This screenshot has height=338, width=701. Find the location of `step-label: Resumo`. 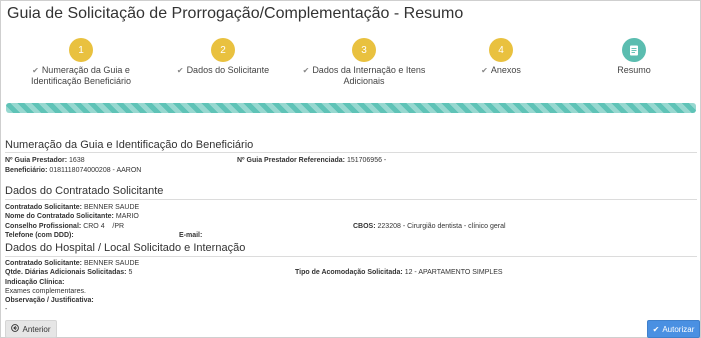

step-label: Resumo is located at coordinates (634, 70).